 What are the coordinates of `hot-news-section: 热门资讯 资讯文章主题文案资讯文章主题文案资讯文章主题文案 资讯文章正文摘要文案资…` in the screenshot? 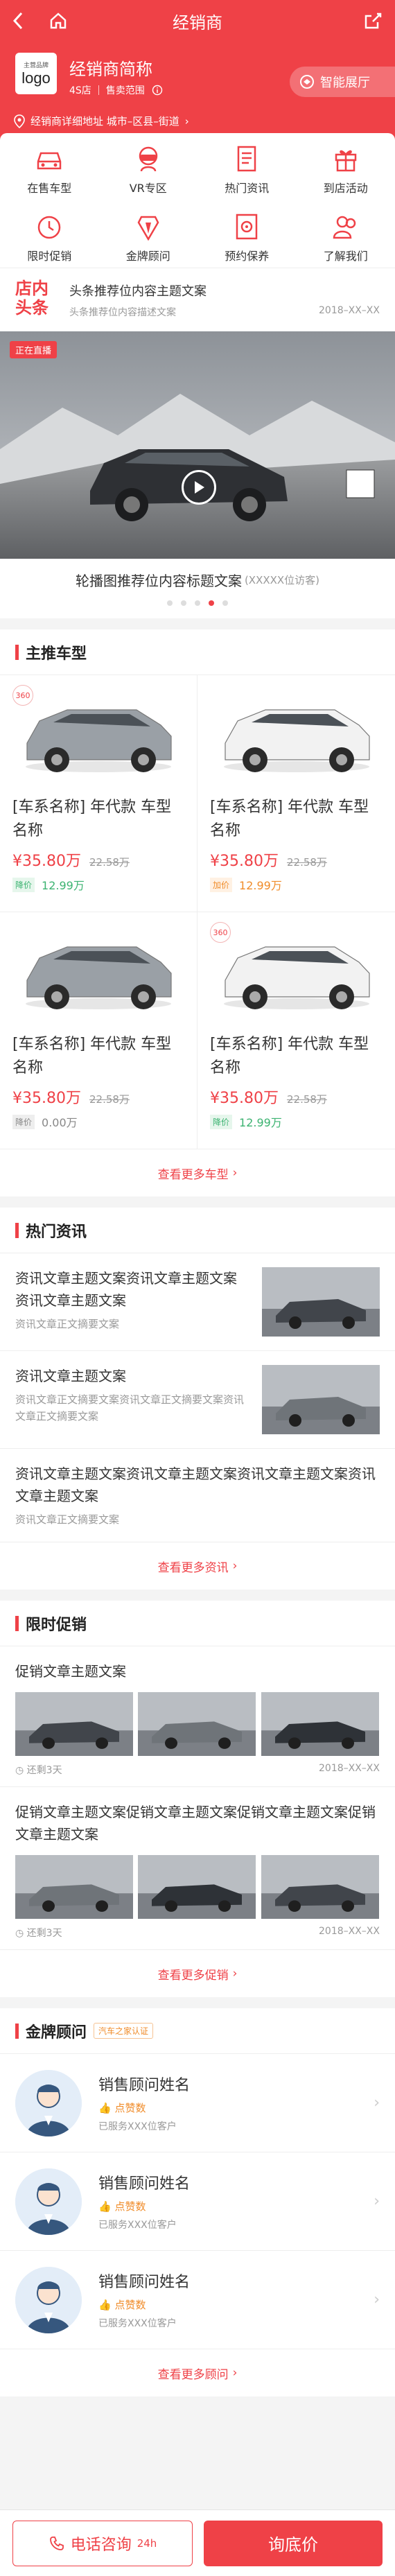 It's located at (197, 1399).